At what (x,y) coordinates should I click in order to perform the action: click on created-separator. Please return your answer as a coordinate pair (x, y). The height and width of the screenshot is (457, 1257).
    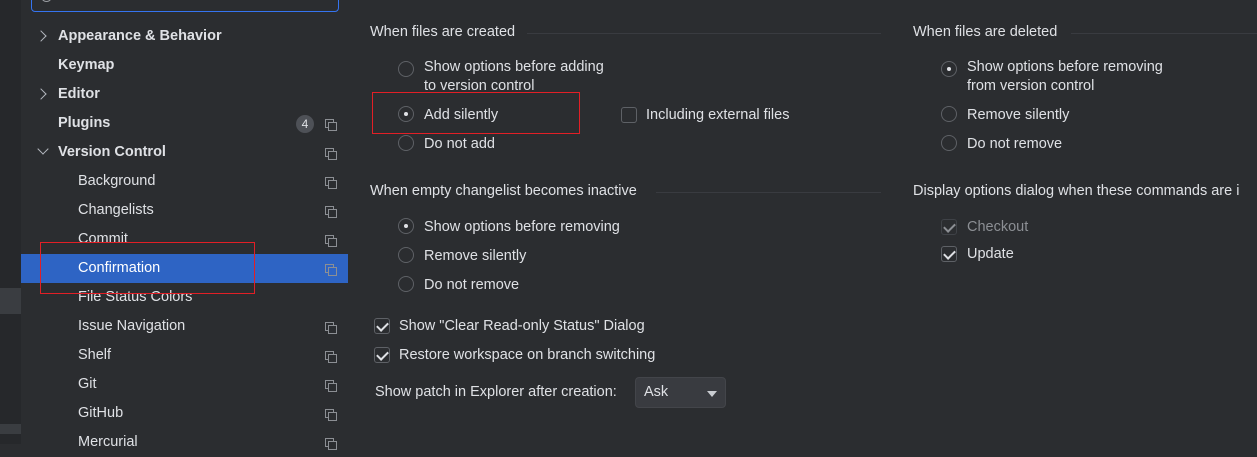
    Looking at the image, I should click on (704, 33).